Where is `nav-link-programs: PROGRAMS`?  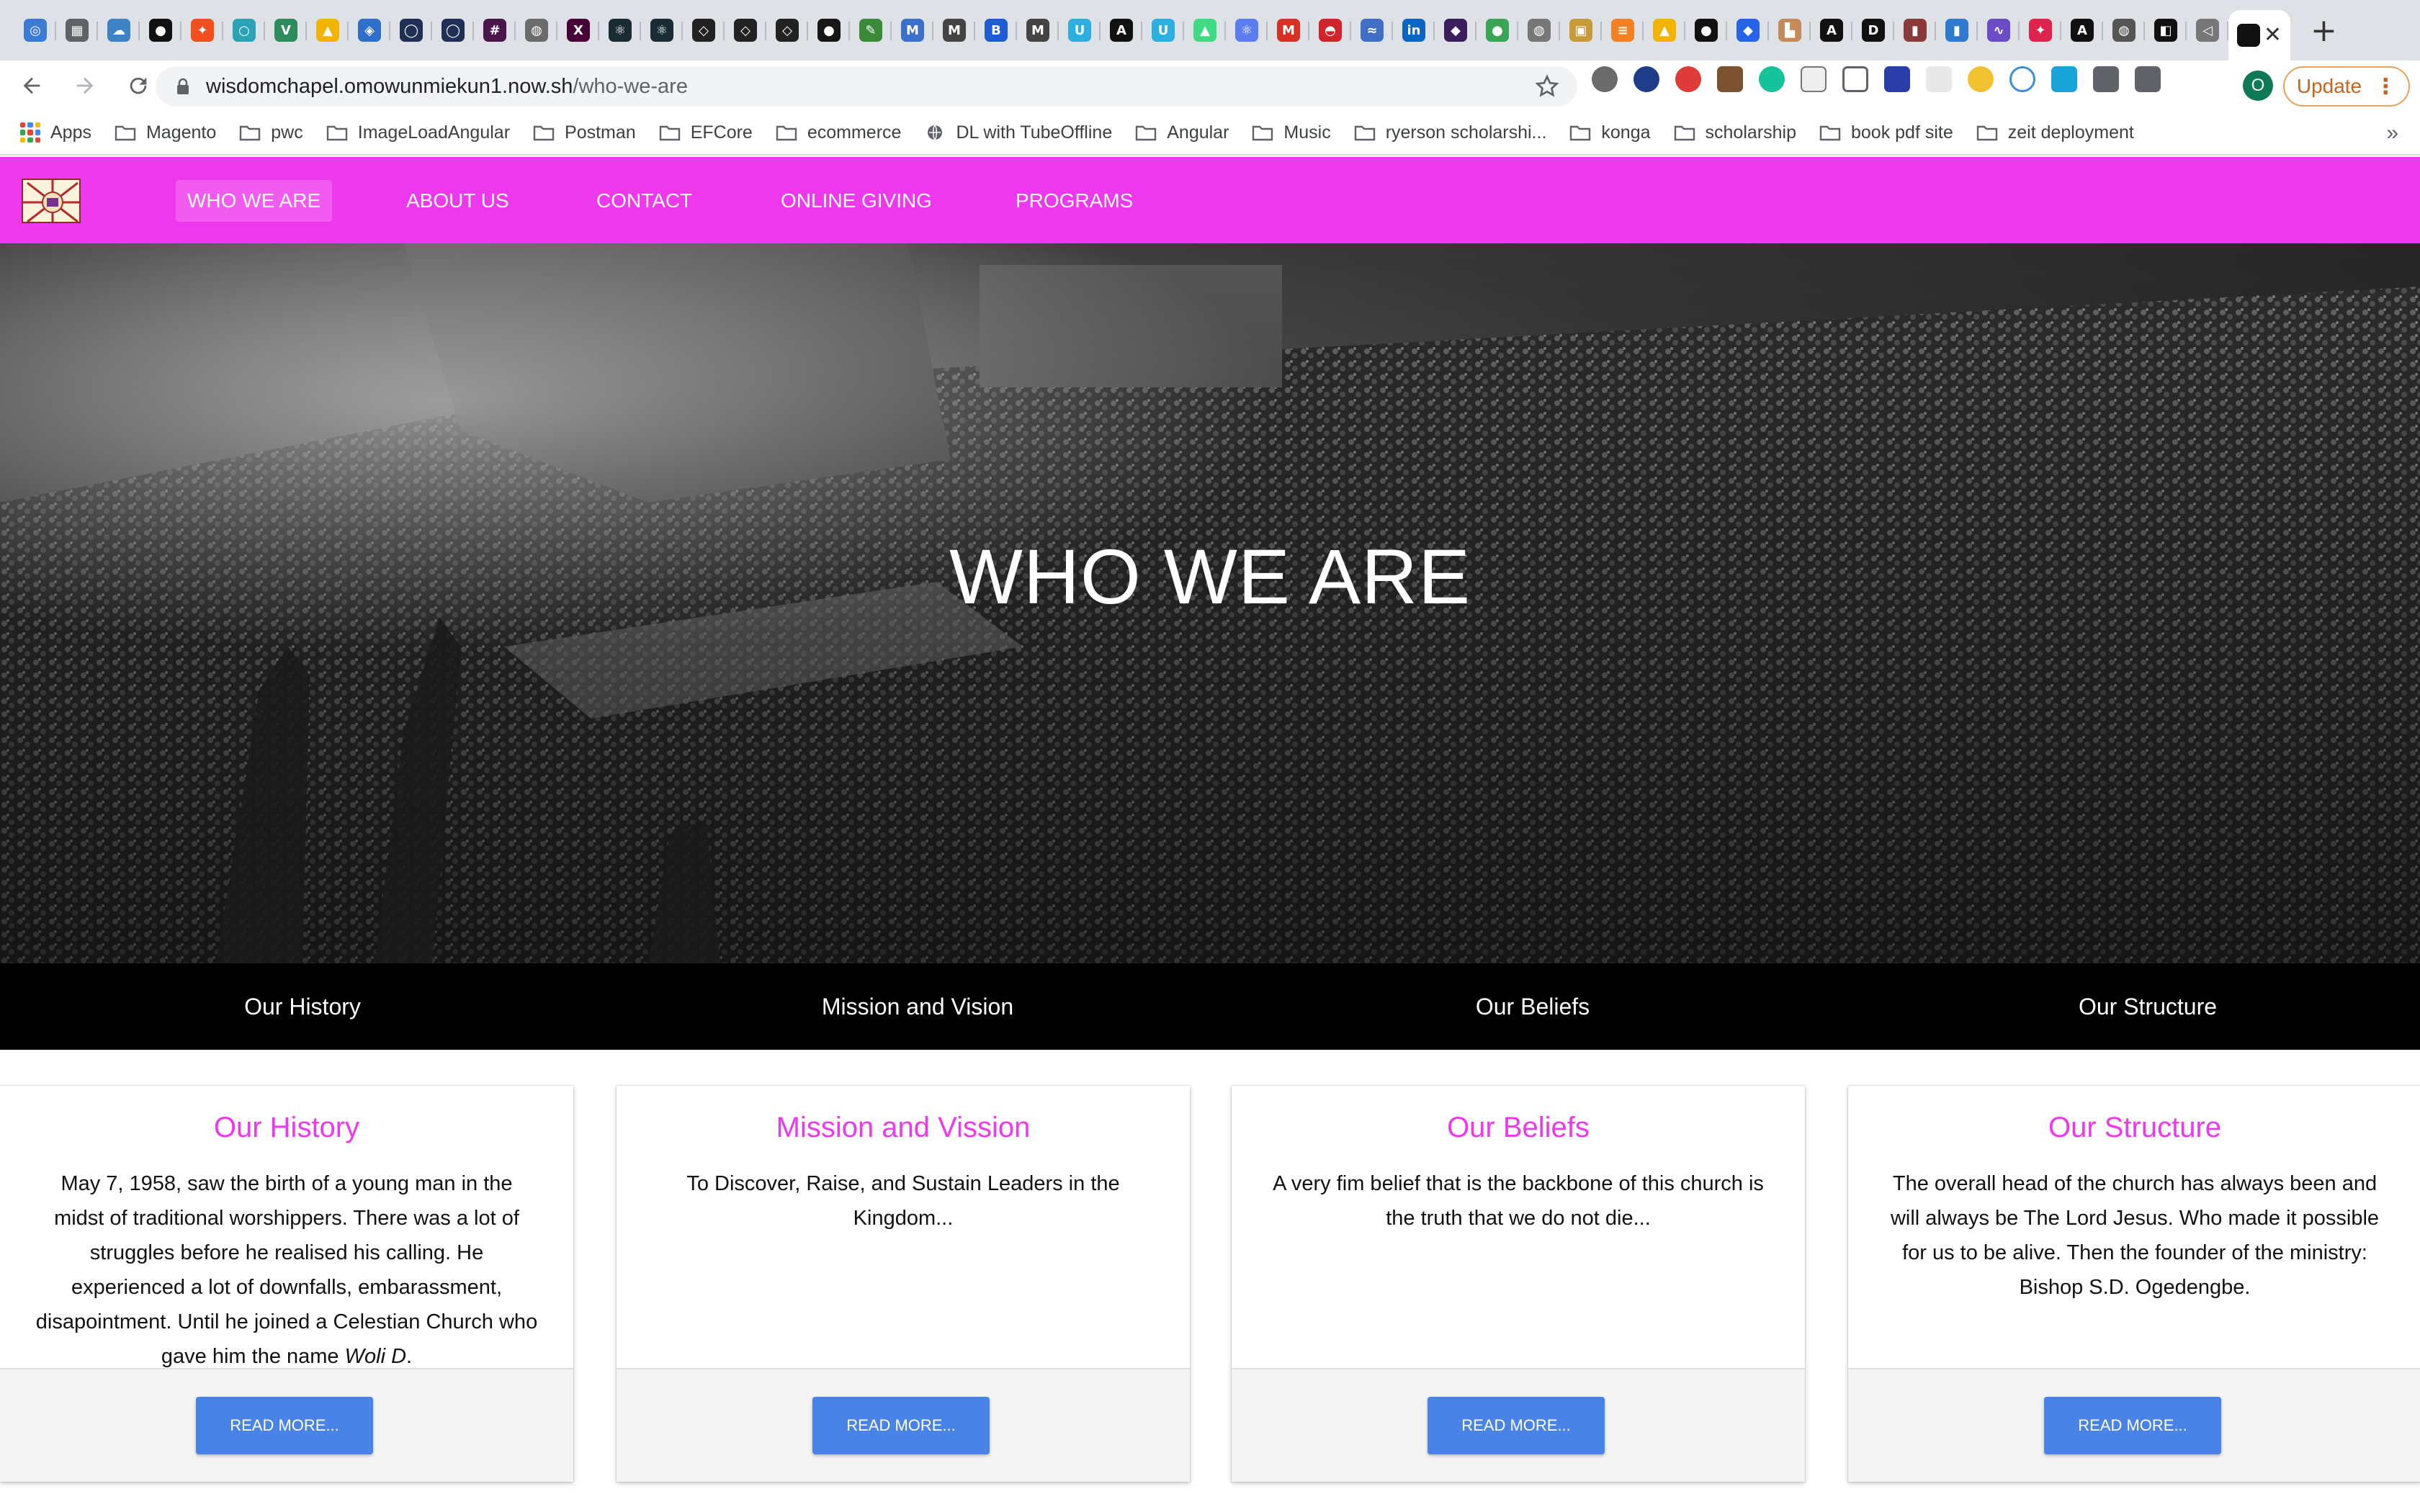 nav-link-programs: PROGRAMS is located at coordinates (1074, 201).